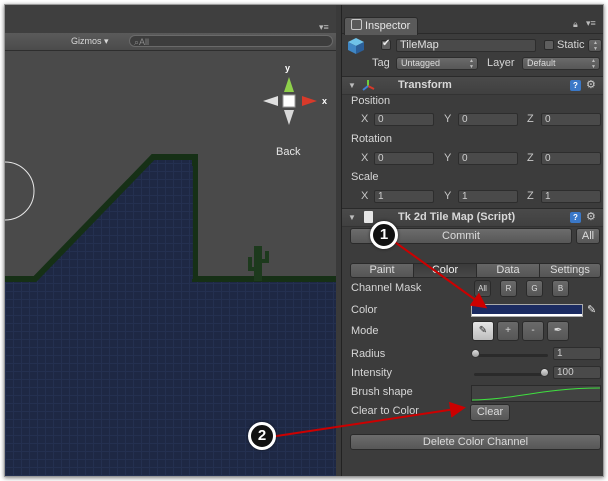 This screenshot has width=608, height=481. What do you see at coordinates (378, 338) in the screenshot?
I see `annotation-layer` at bounding box center [378, 338].